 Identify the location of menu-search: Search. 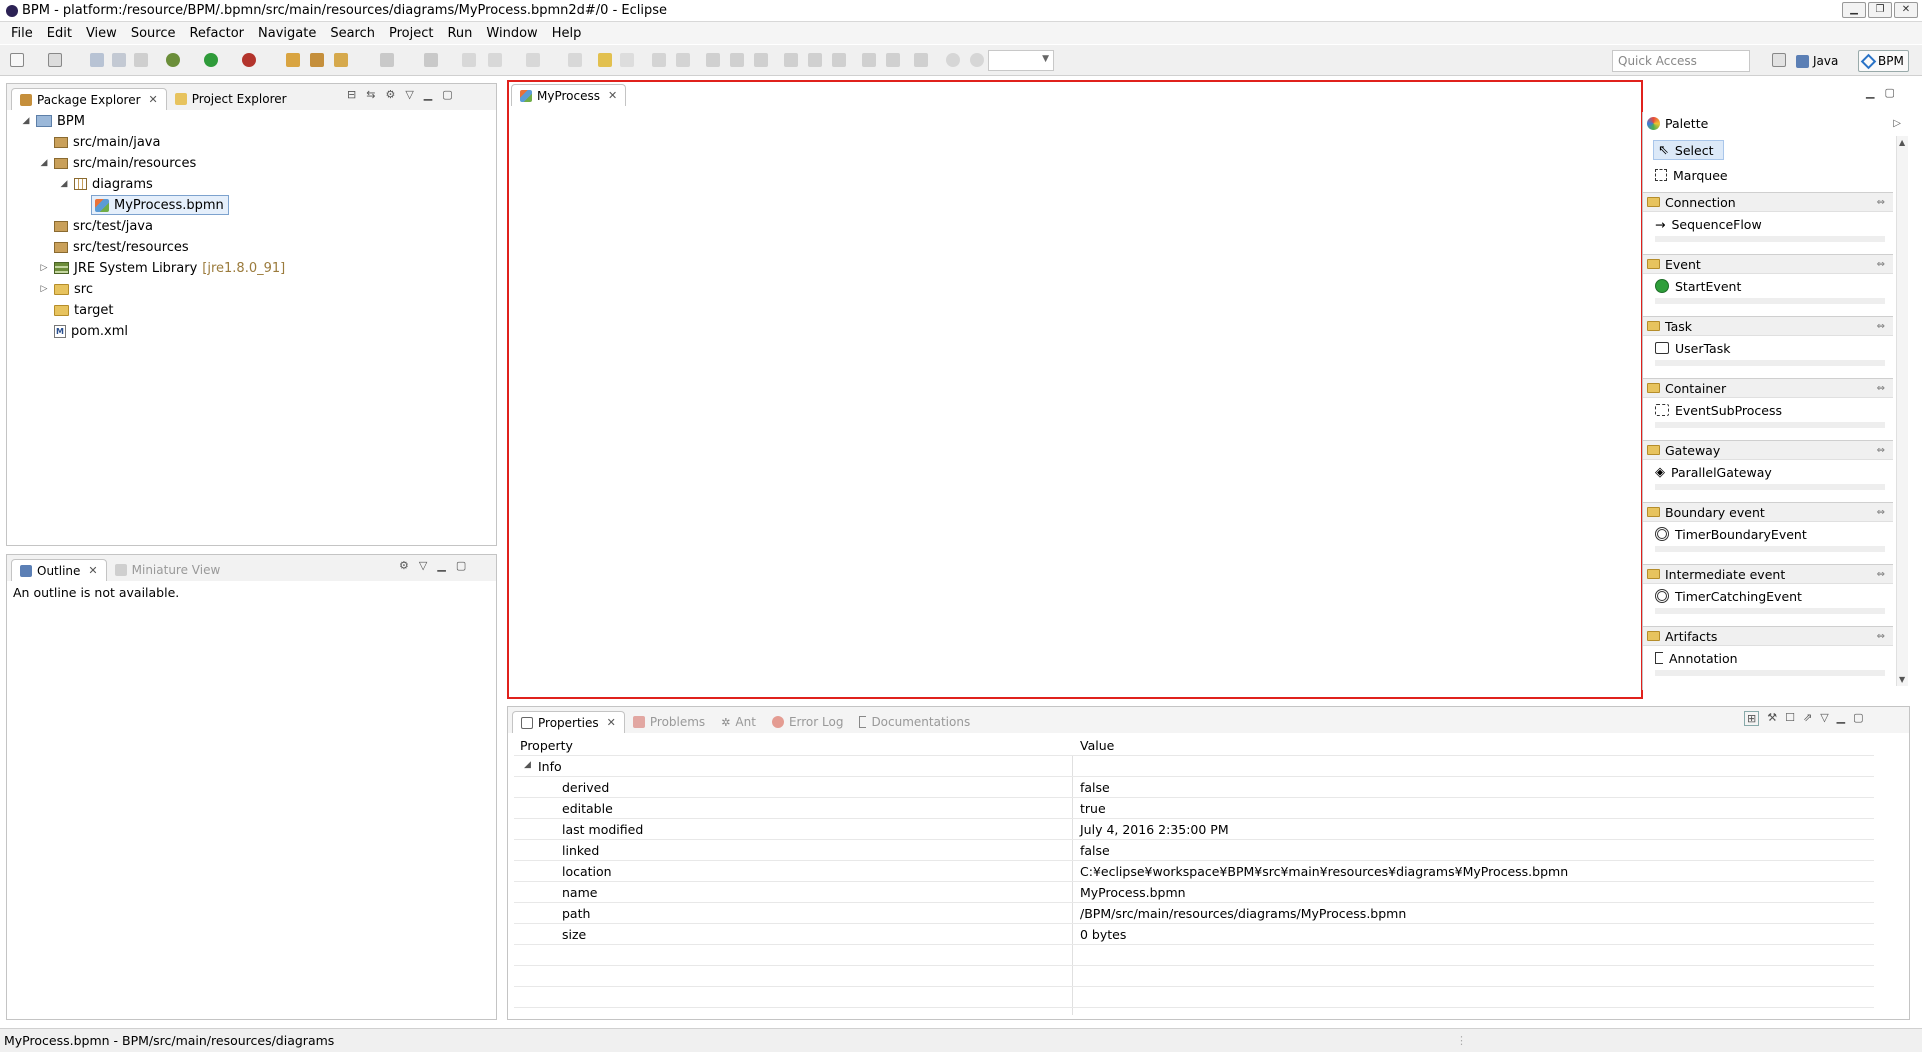
(352, 33).